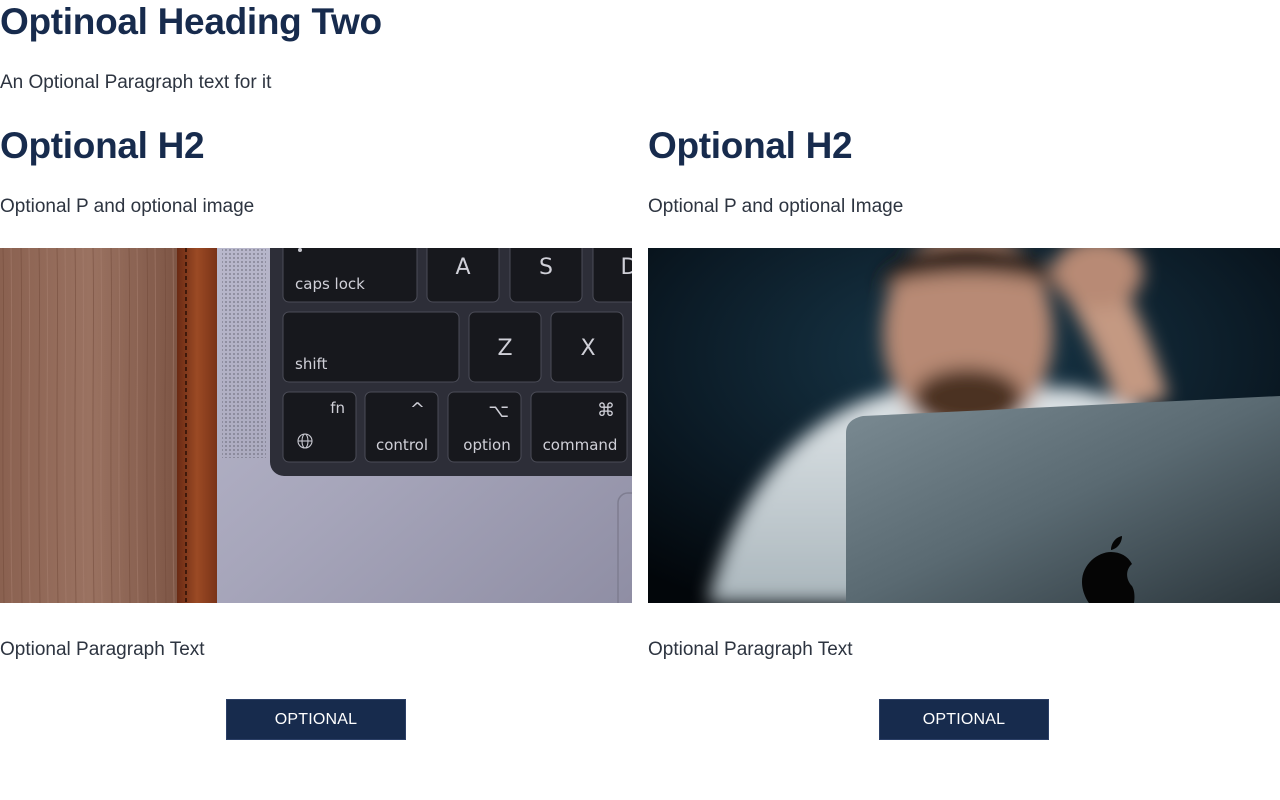  I want to click on optional-button-left: OPTIONAL BUTTON, so click(316, 733).